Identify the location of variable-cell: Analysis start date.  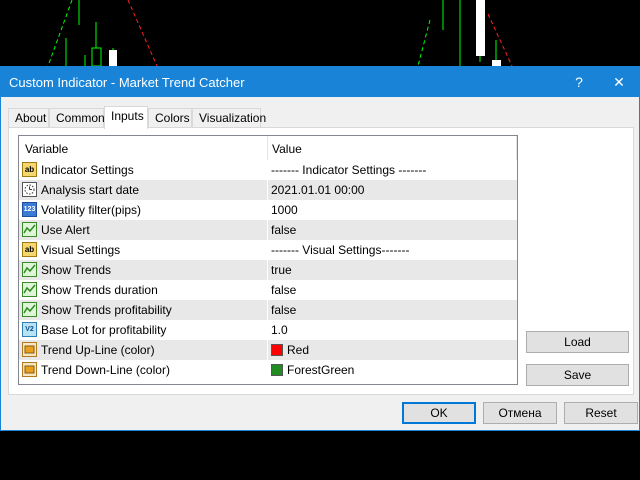
(90, 190).